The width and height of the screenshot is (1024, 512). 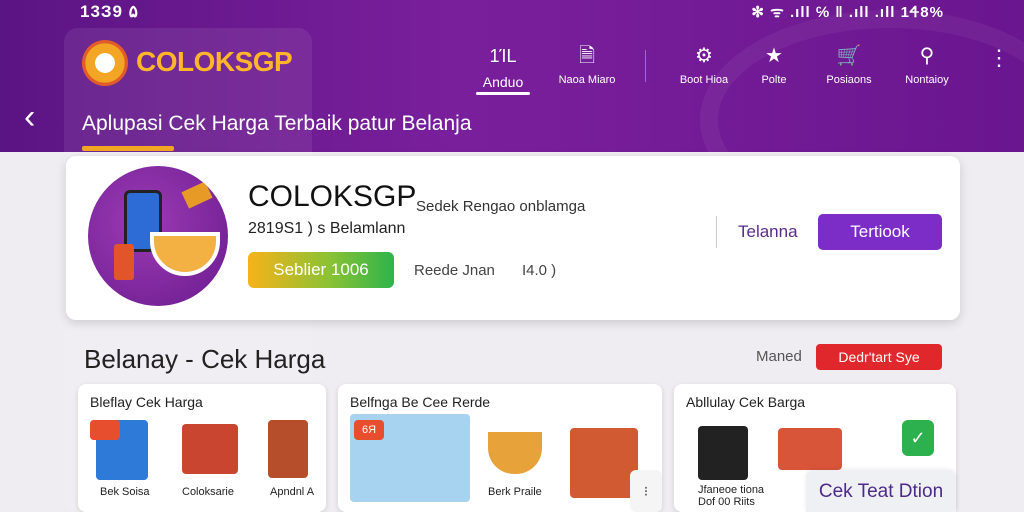 I want to click on chevron-left-icon: ‹, so click(x=35, y=117).